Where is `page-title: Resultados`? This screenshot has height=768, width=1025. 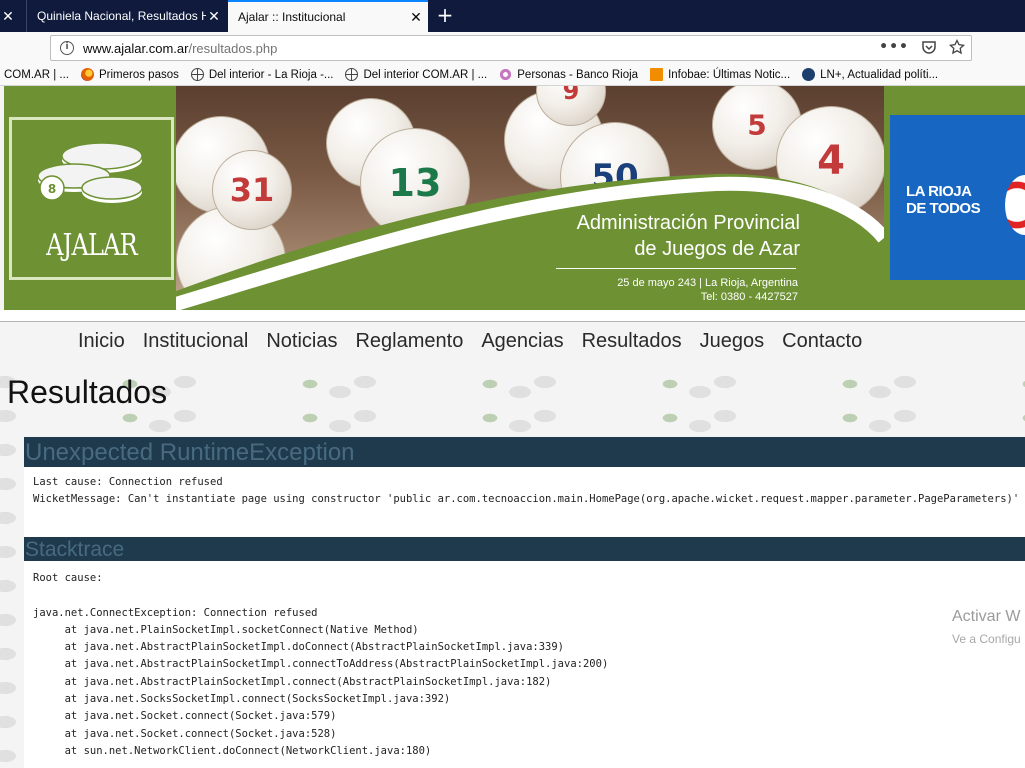
page-title: Resultados is located at coordinates (87, 392).